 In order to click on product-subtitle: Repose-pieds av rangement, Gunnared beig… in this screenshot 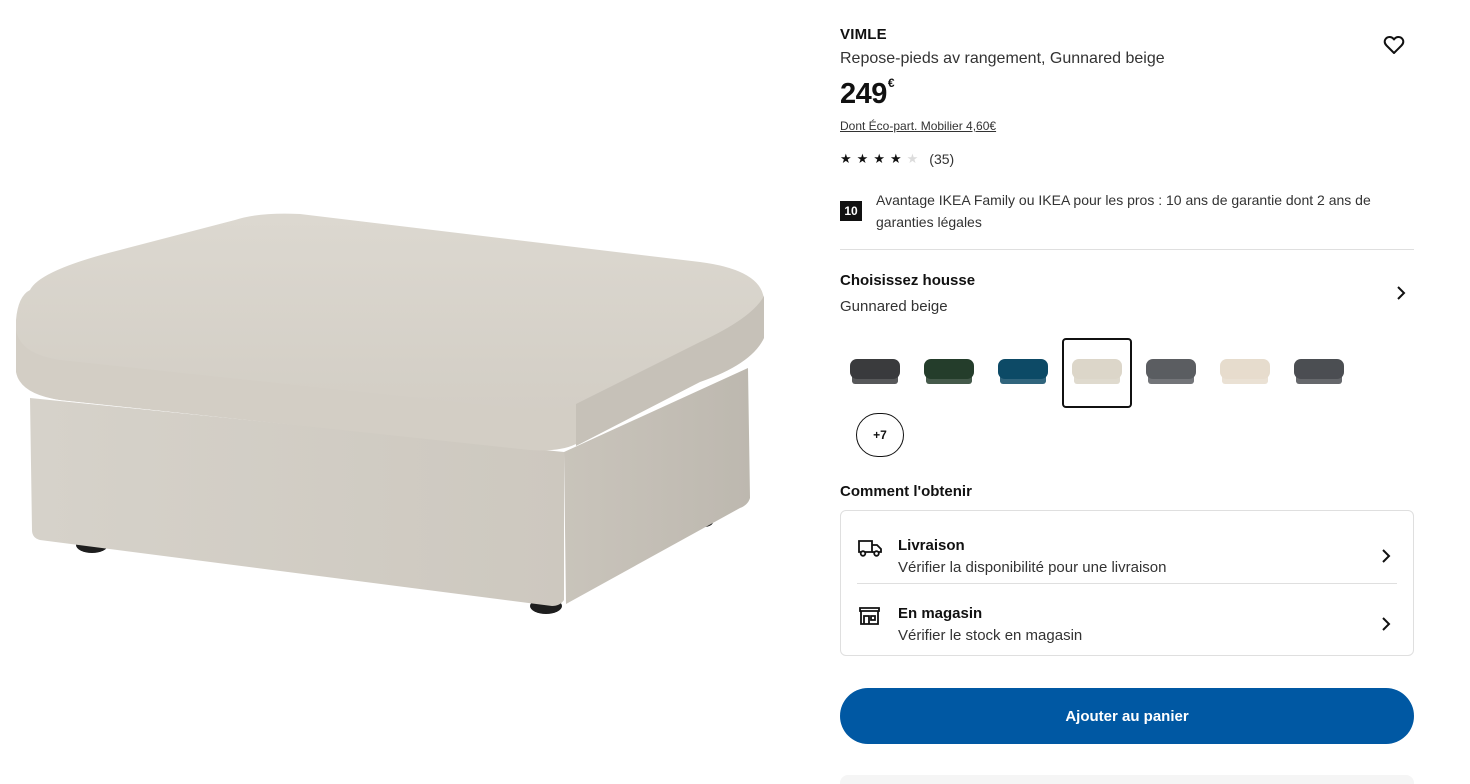, I will do `click(1002, 58)`.